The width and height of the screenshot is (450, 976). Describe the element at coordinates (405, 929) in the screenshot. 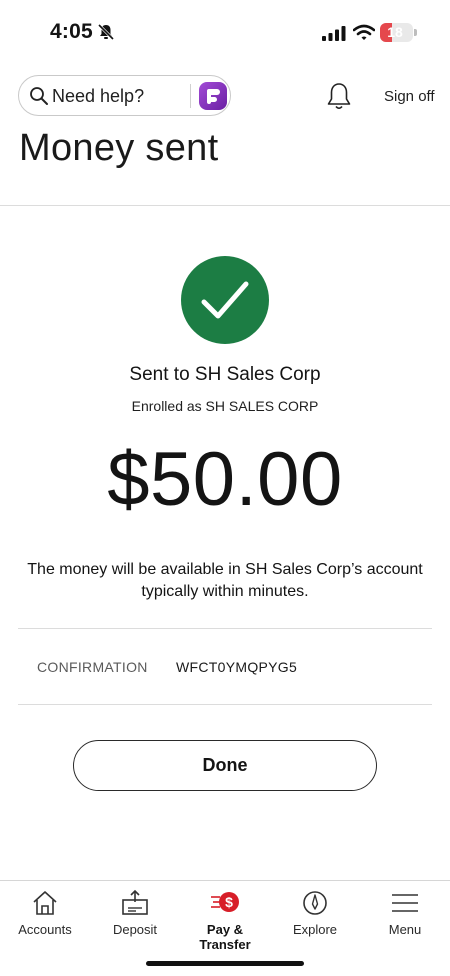

I see `tab-label: Menu` at that location.